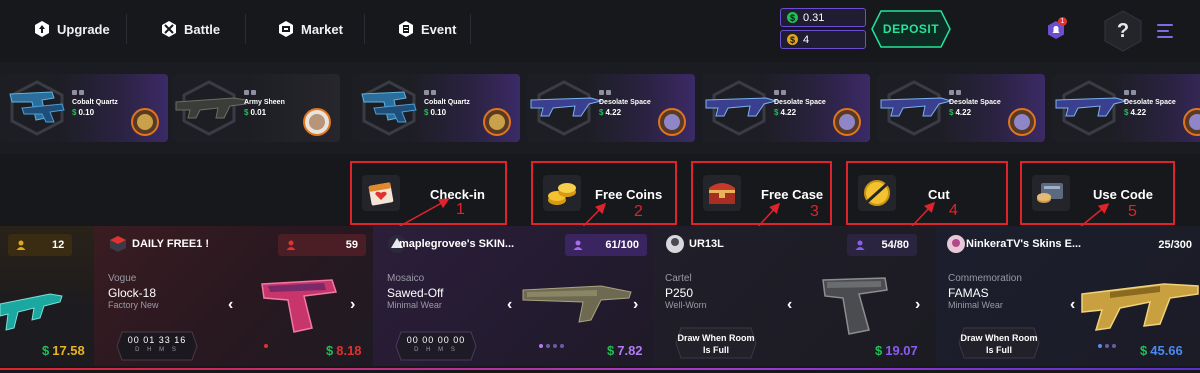  I want to click on participants-count: 59, so click(351, 245).